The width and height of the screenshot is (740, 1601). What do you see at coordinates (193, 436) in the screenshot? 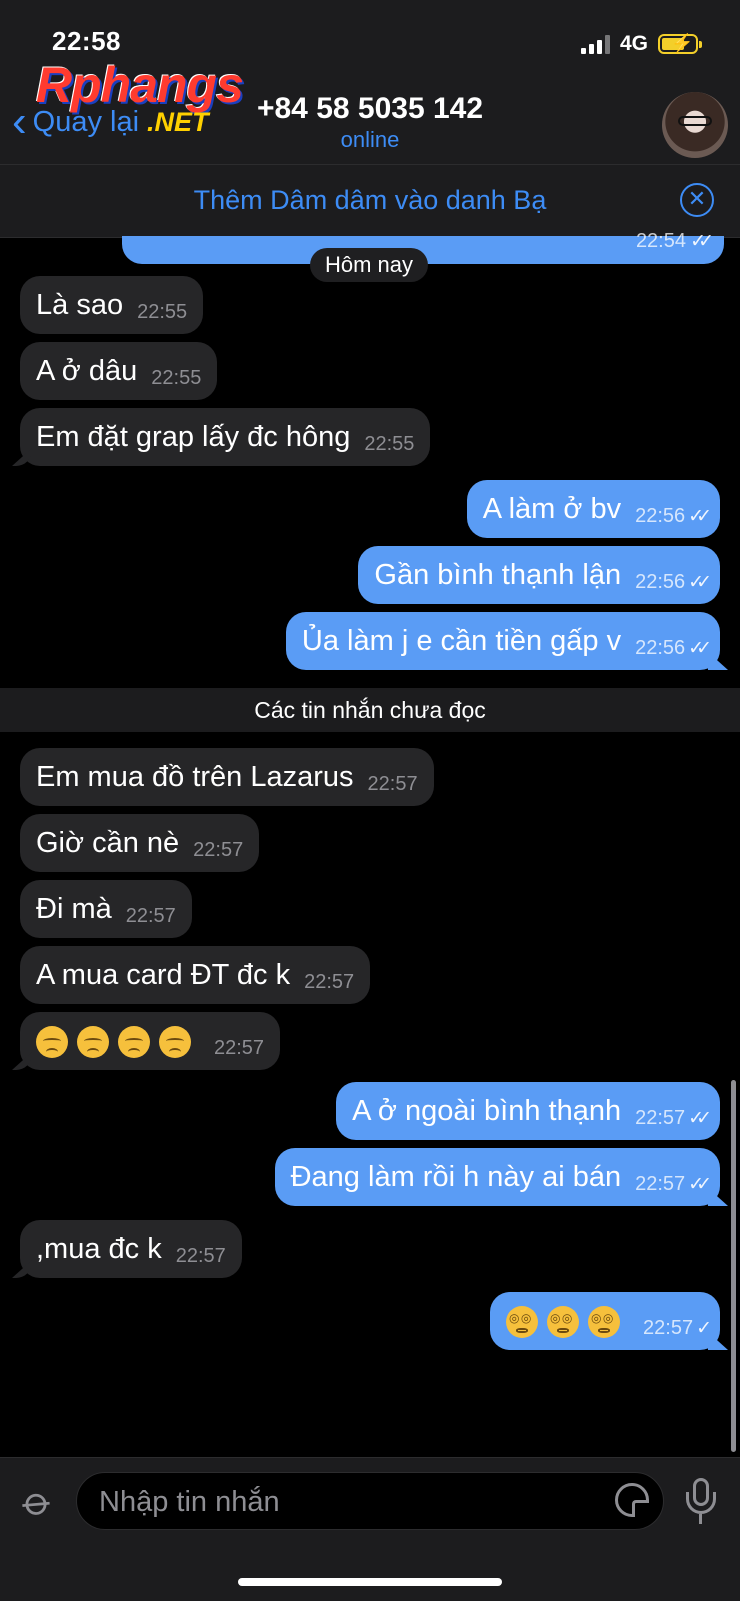
I see `message-text: Em đặt grap lấy đc hông` at bounding box center [193, 436].